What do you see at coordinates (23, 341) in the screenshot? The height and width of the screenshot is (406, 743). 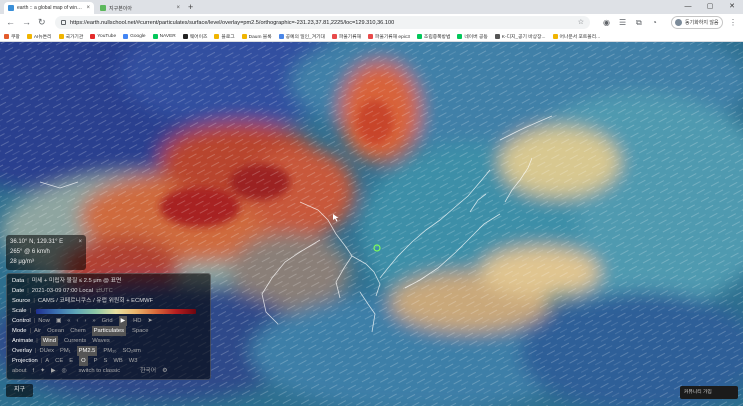 I see `animate-label: Animate` at bounding box center [23, 341].